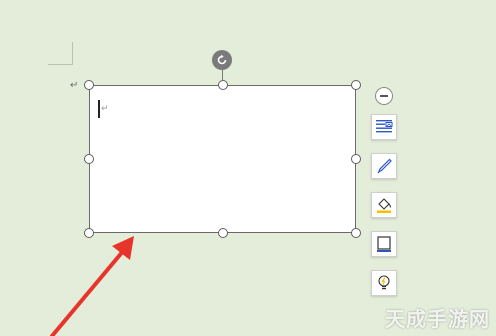  I want to click on red-arrow-annotation, so click(92, 286).